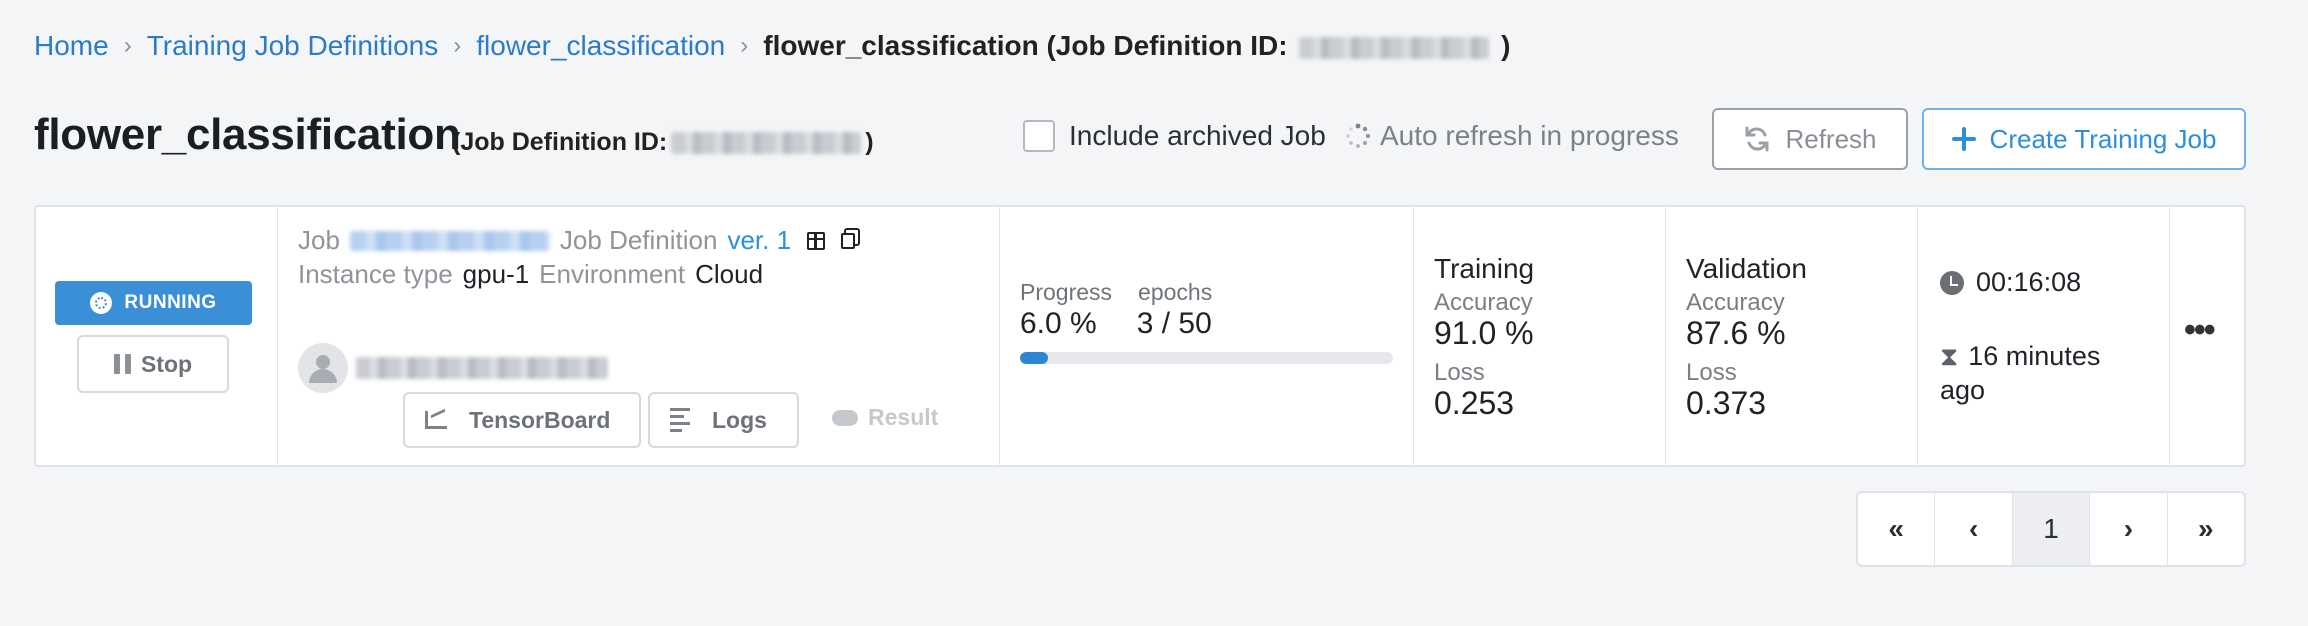  What do you see at coordinates (612, 274) in the screenshot?
I see `environment-label: Environment` at bounding box center [612, 274].